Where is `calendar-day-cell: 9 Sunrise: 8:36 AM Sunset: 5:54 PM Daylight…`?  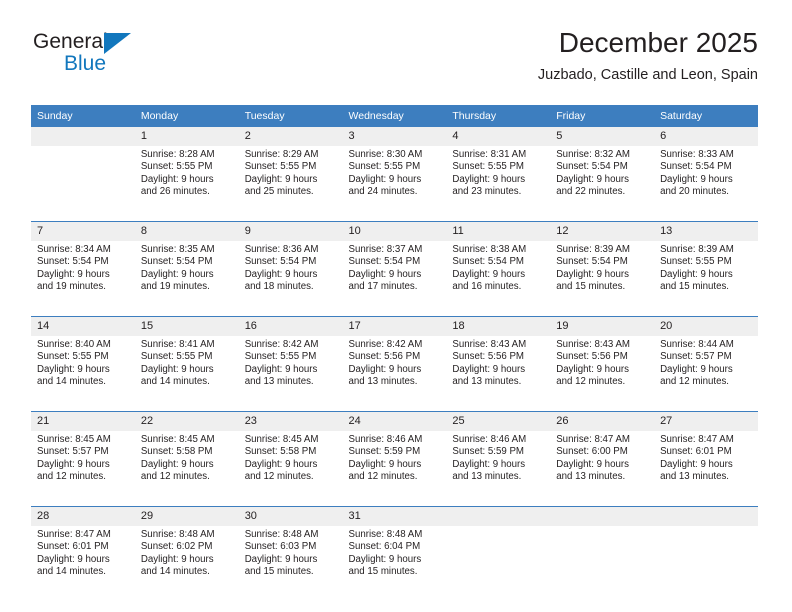 calendar-day-cell: 9 Sunrise: 8:36 AM Sunset: 5:54 PM Daylight… is located at coordinates (290, 269).